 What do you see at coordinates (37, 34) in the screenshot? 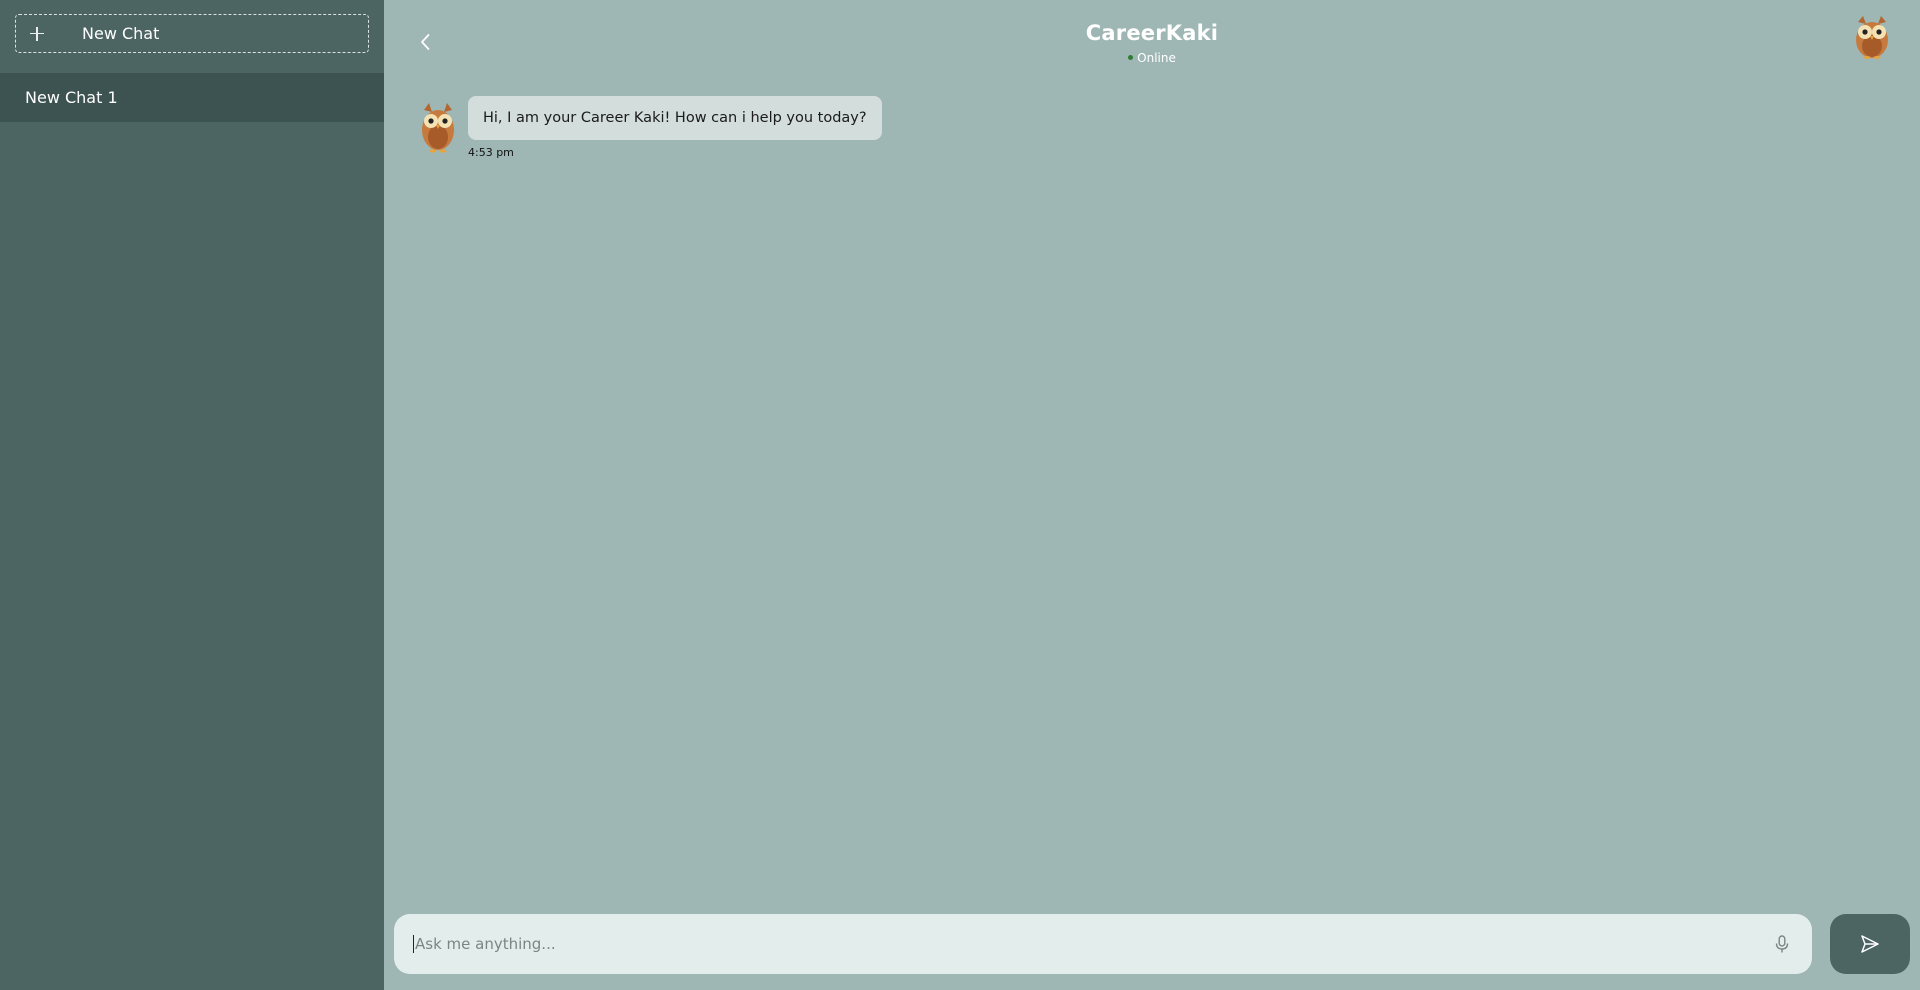
I see `plus-icon` at bounding box center [37, 34].